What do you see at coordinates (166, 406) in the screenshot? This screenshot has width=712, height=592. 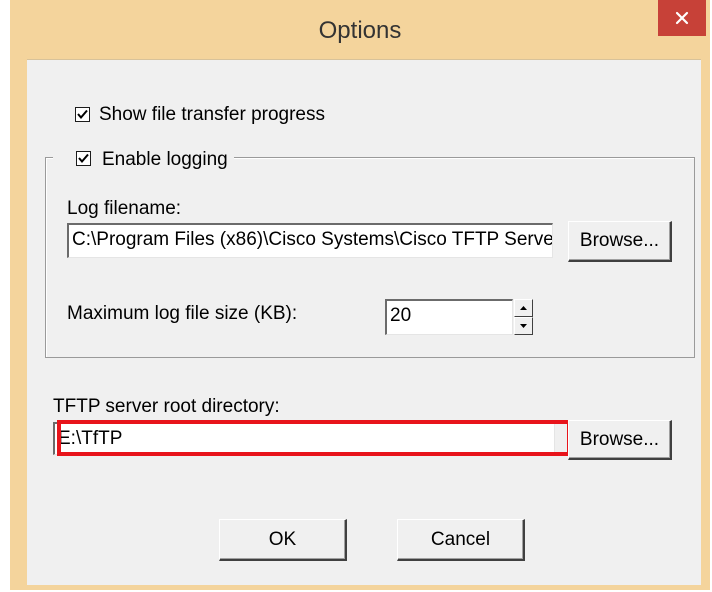 I see `root-dir-label: TFTP server root directory:` at bounding box center [166, 406].